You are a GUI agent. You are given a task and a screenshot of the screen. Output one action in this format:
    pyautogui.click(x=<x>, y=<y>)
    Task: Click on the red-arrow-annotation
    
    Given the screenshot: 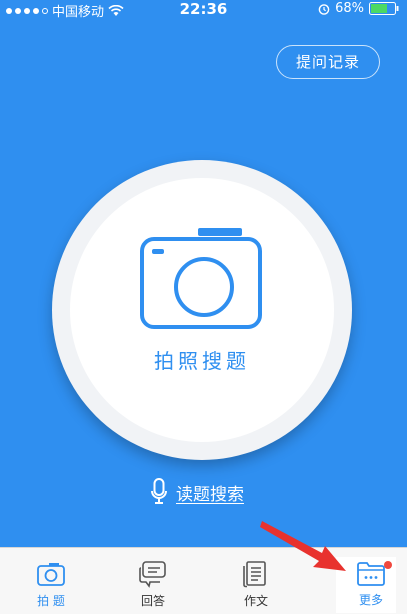 What is the action you would take?
    pyautogui.click(x=303, y=546)
    